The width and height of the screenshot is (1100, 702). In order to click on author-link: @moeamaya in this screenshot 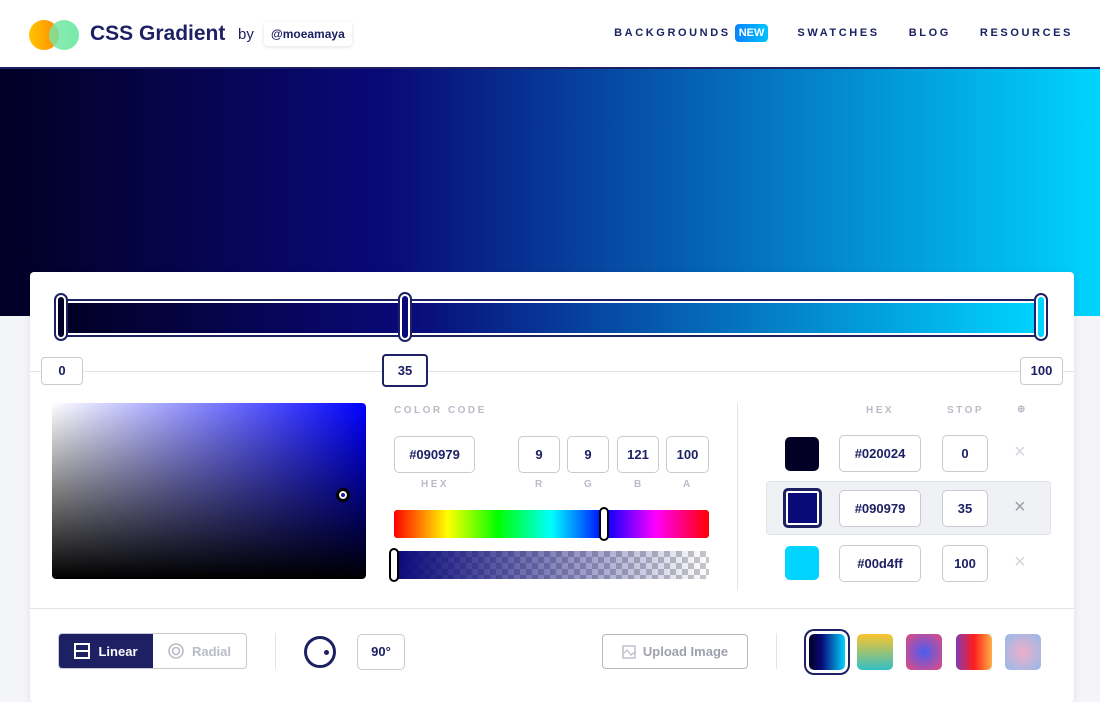, I will do `click(308, 34)`.